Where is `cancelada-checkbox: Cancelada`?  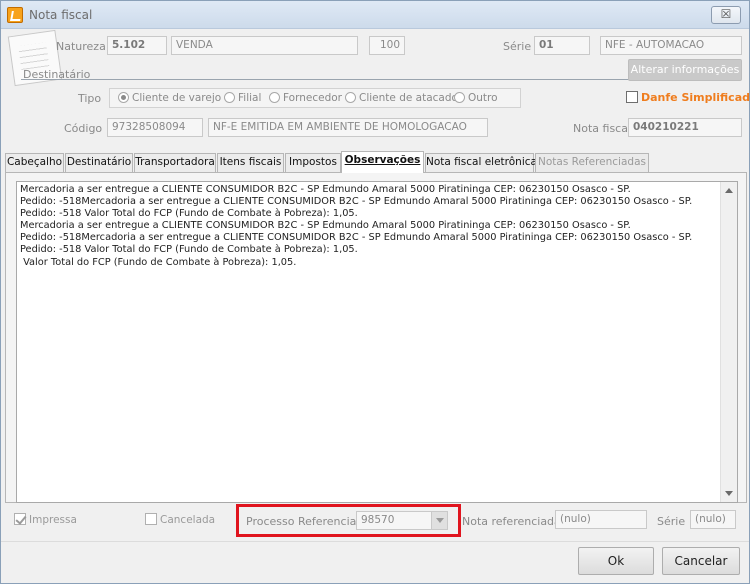
cancelada-checkbox: Cancelada is located at coordinates (180, 519).